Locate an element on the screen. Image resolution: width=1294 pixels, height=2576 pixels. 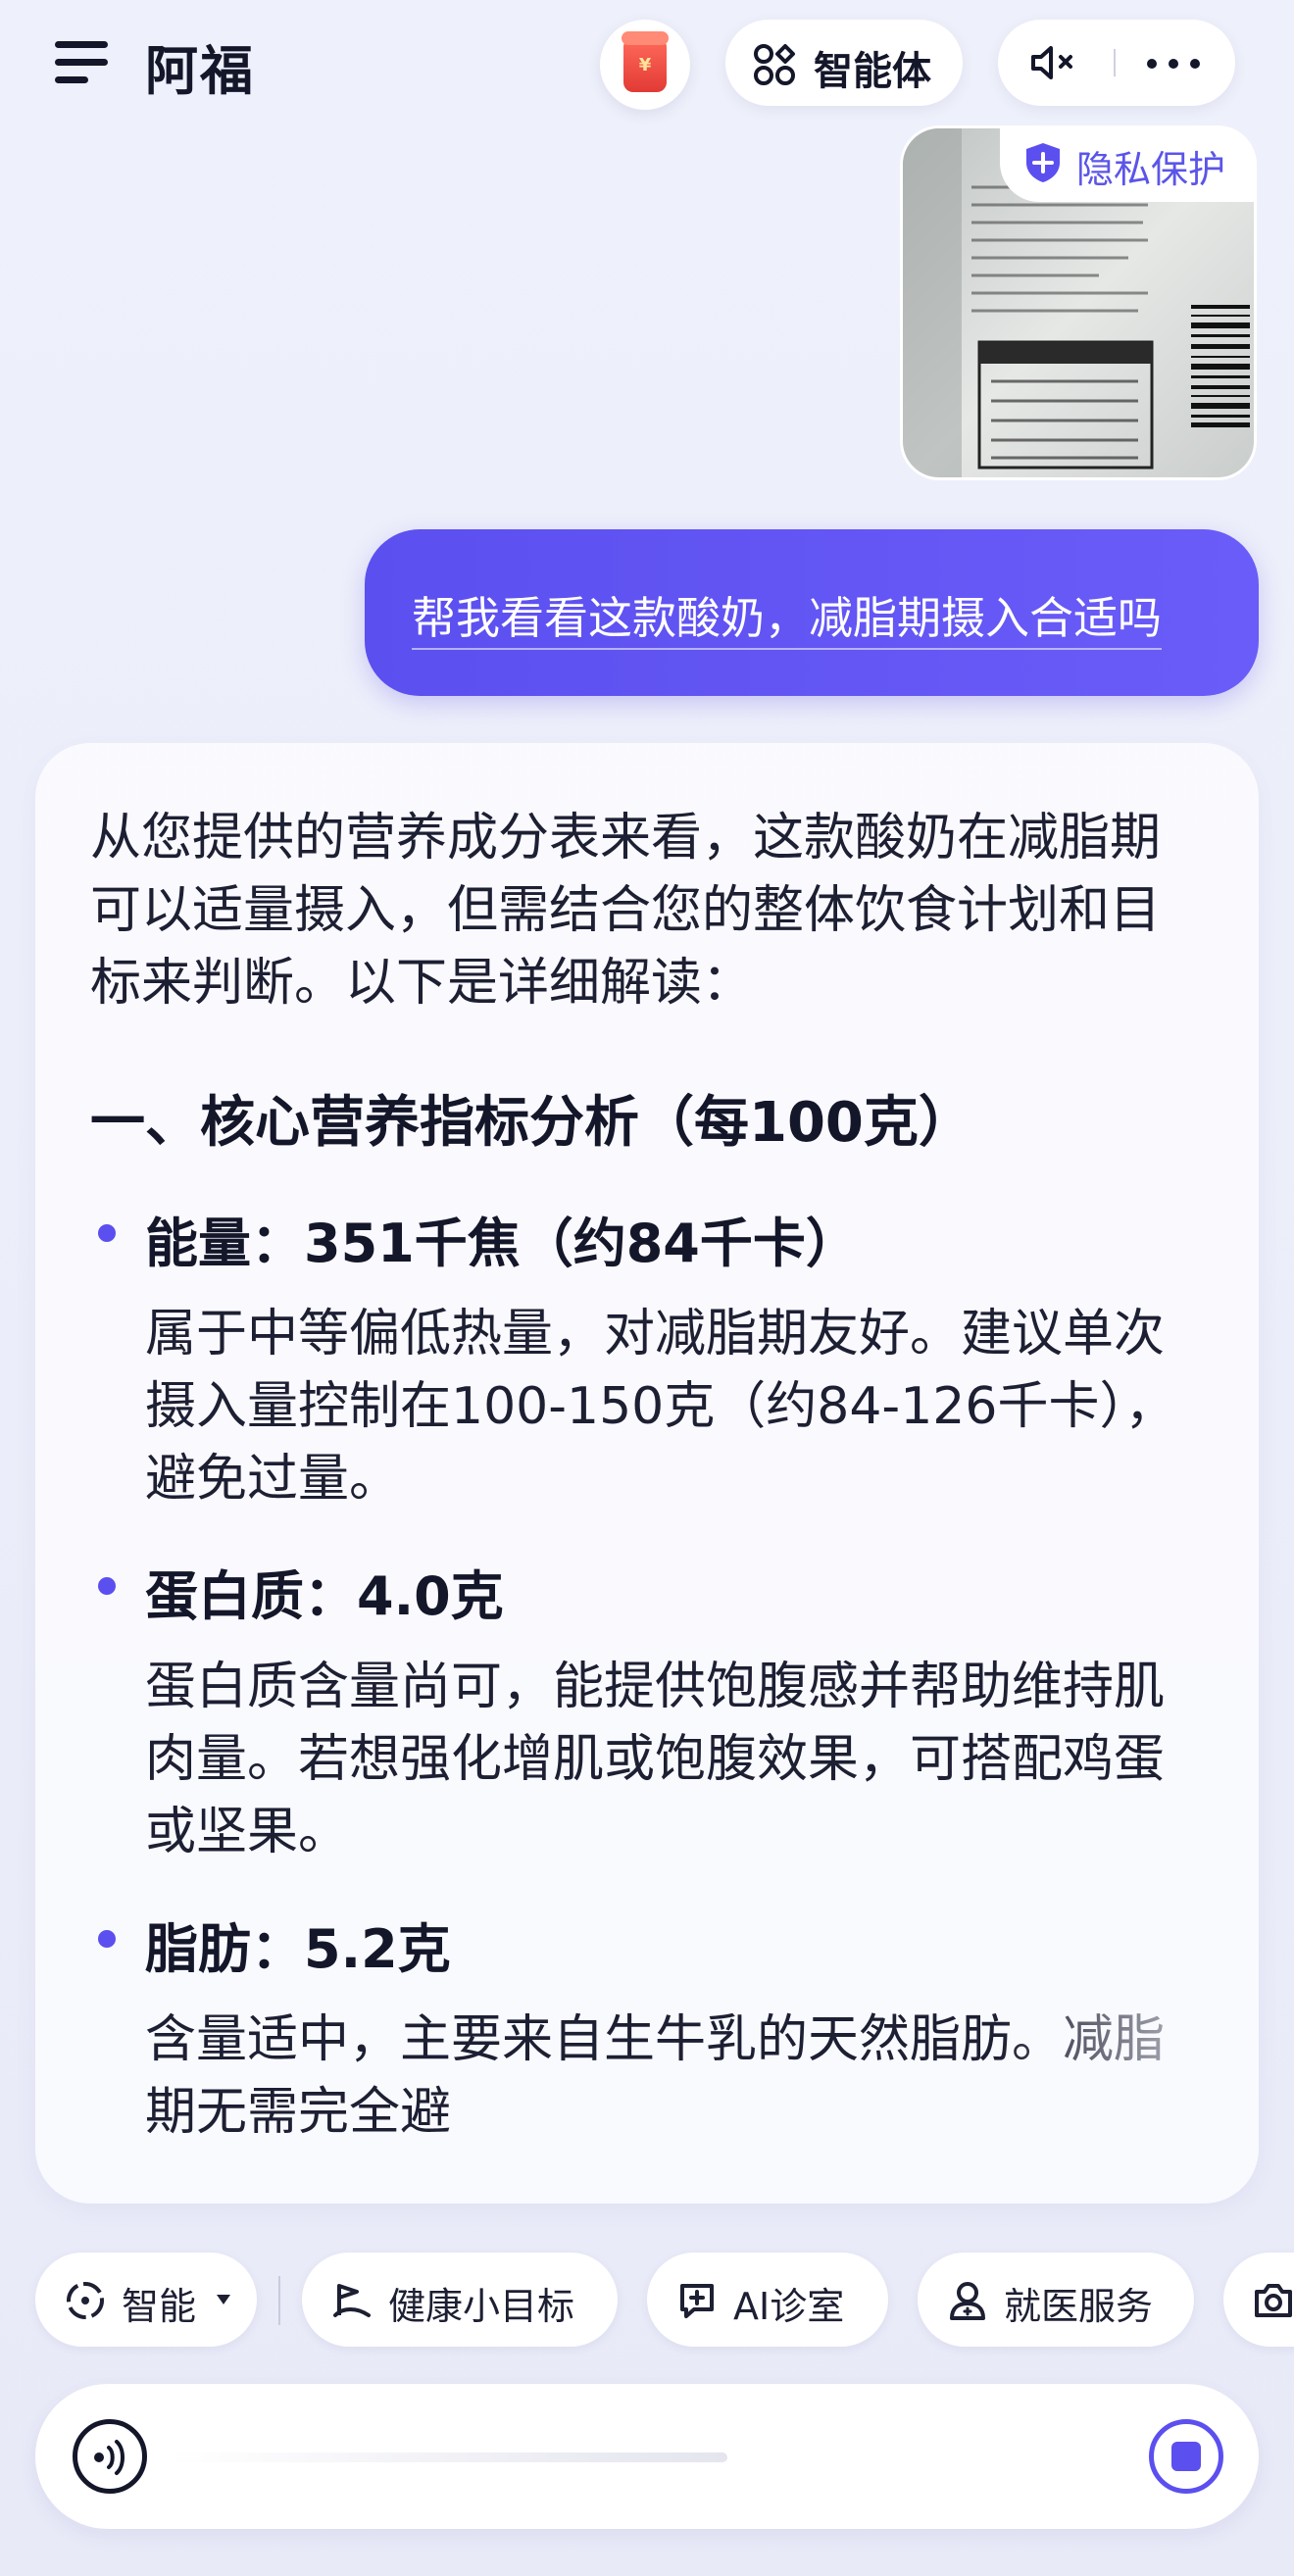
ai-clinic-label: AI诊室 is located at coordinates (789, 2306).